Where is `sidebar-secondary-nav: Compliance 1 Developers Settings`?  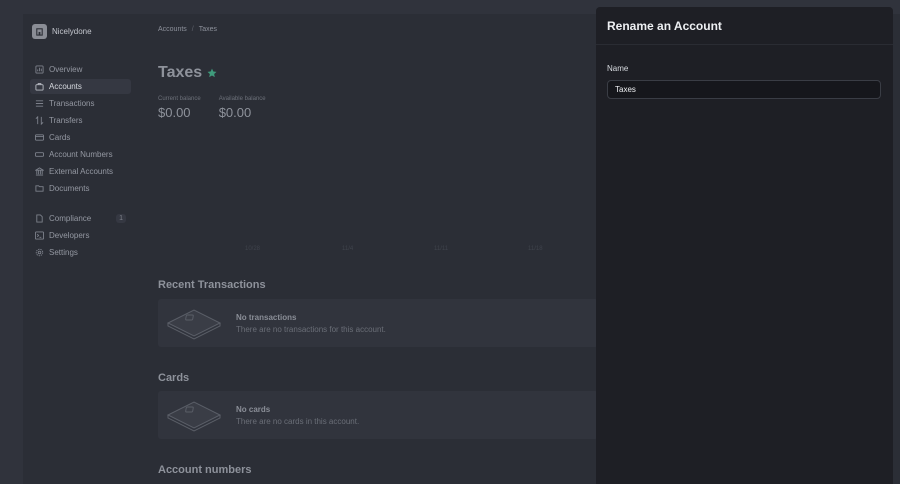 sidebar-secondary-nav: Compliance 1 Developers Settings is located at coordinates (80, 236).